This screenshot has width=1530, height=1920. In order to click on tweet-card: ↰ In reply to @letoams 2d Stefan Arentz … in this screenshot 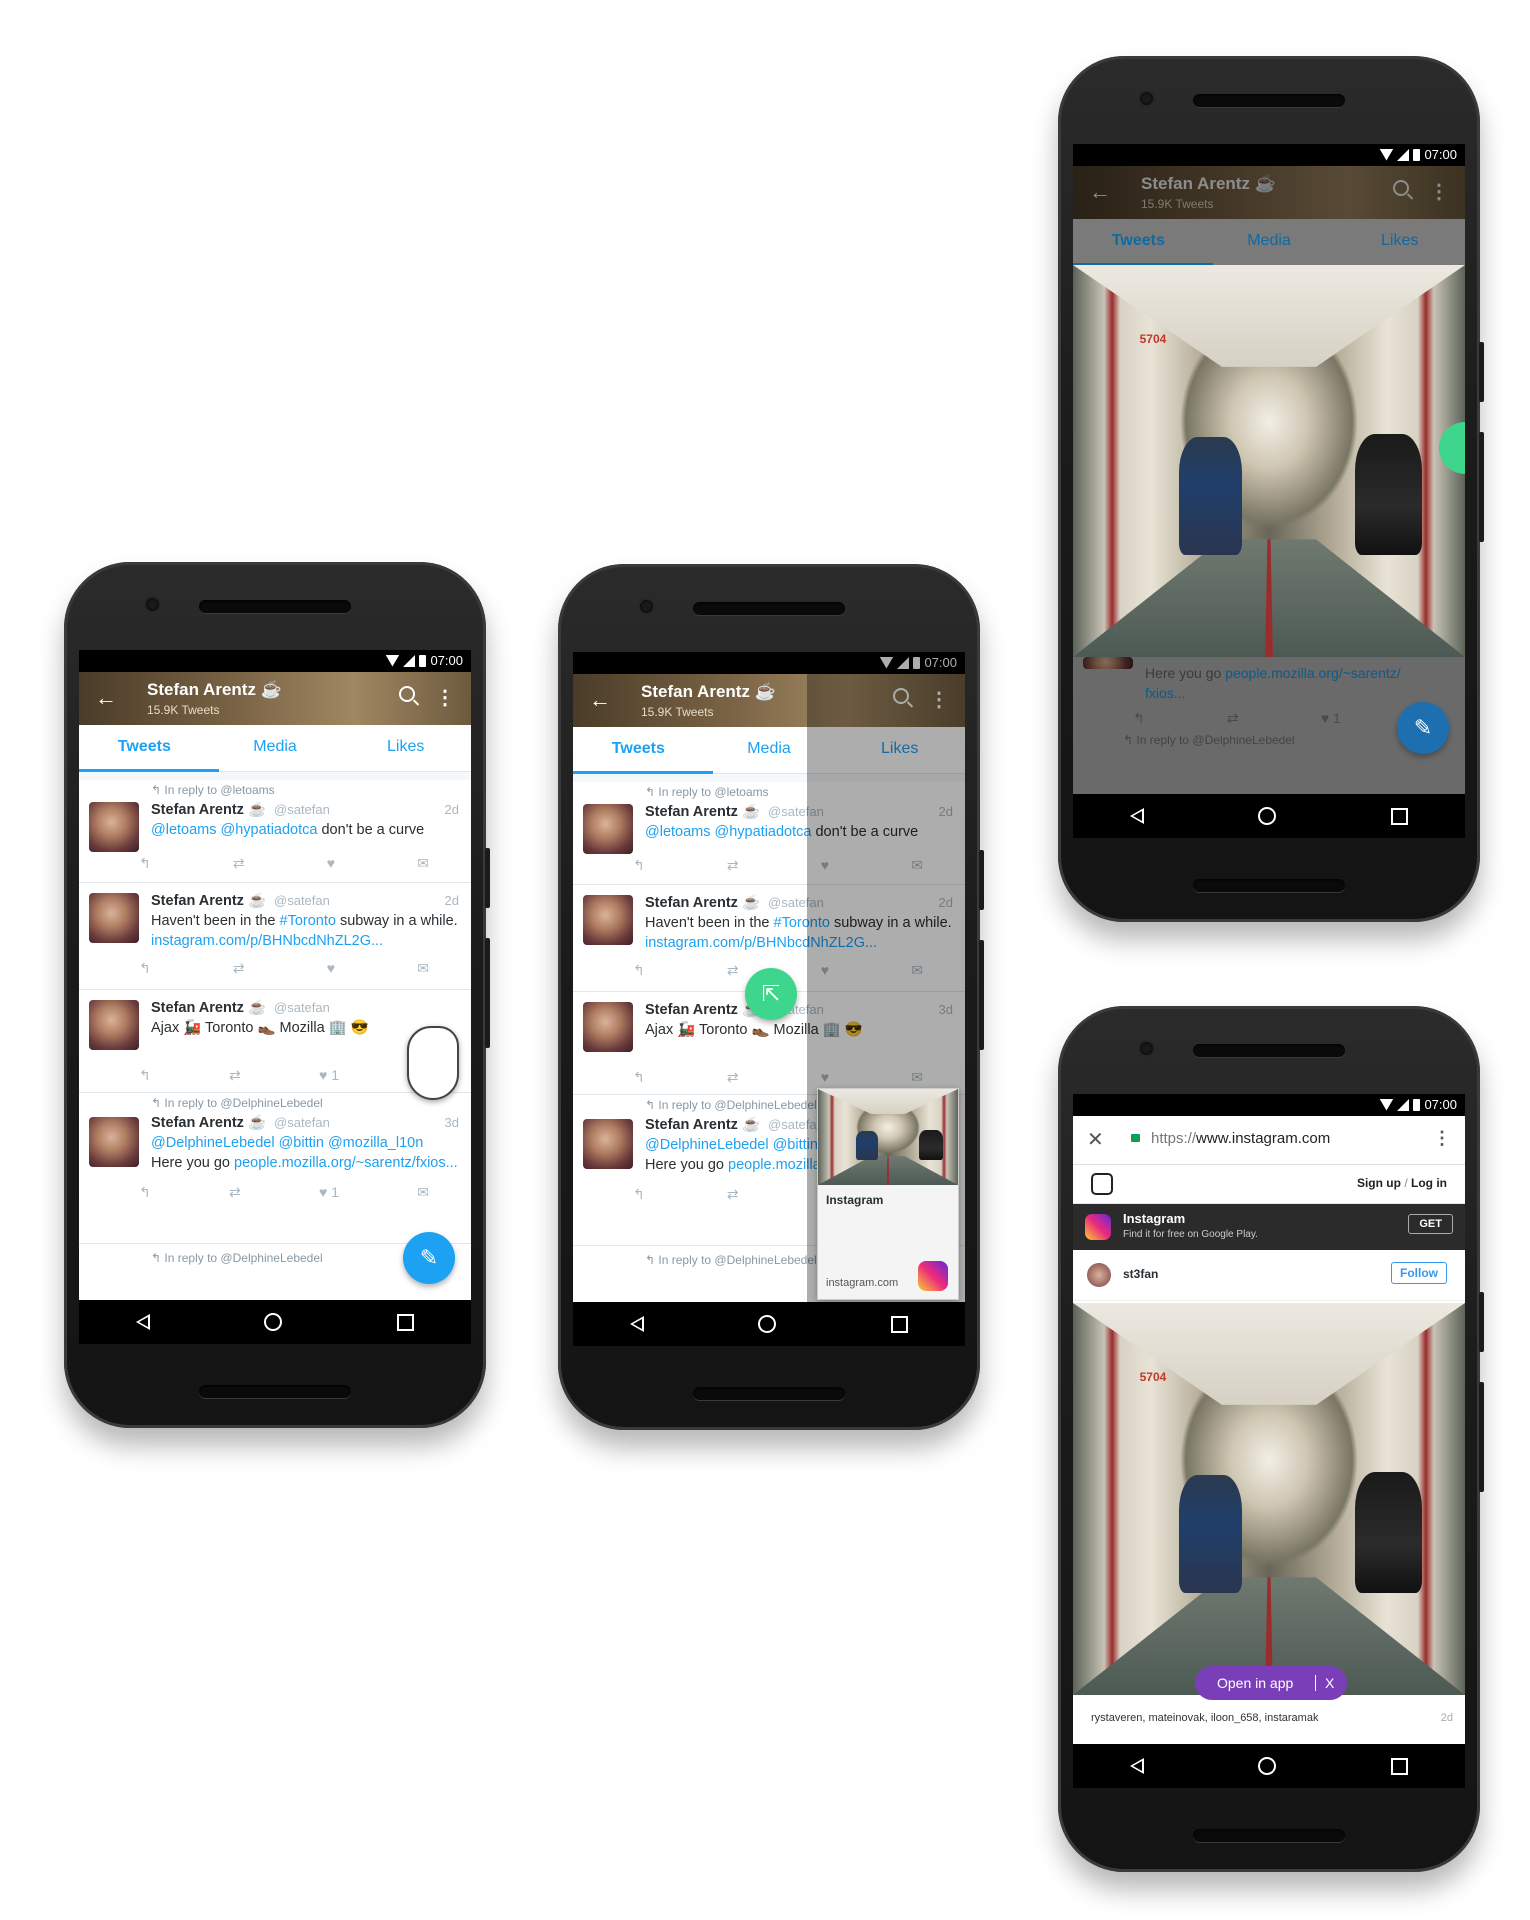, I will do `click(275, 831)`.